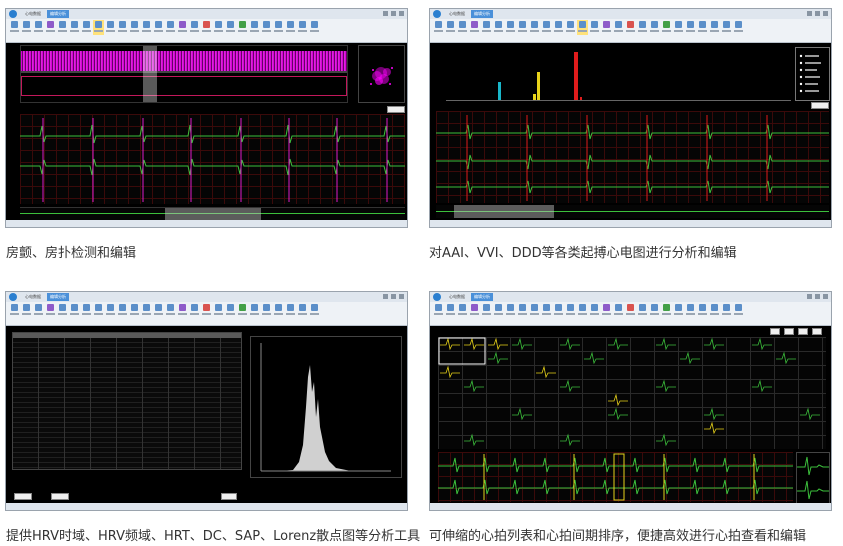 This screenshot has width=843, height=546. Describe the element at coordinates (632, 393) in the screenshot. I see `beat-template-grid` at that location.